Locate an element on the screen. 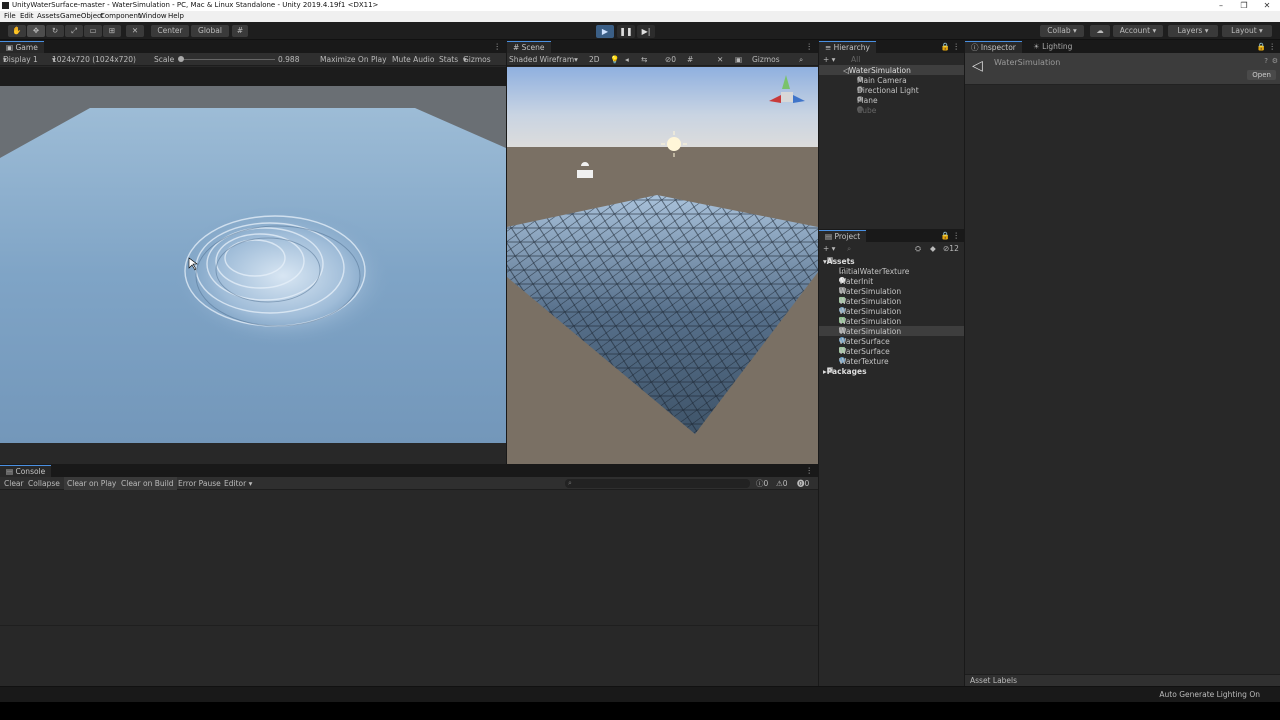 Image resolution: width=1280 pixels, height=720 pixels. menu-window: Window is located at coordinates (153, 16).